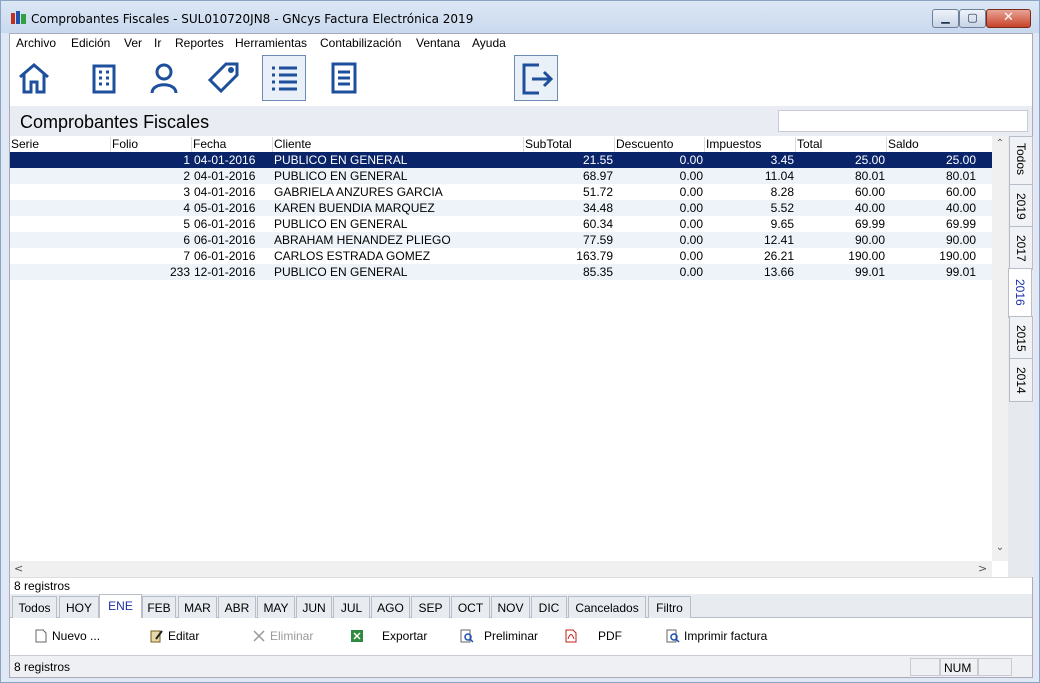 Image resolution: width=1040 pixels, height=683 pixels. What do you see at coordinates (397, 144) in the screenshot?
I see `column-cliente: Cliente` at bounding box center [397, 144].